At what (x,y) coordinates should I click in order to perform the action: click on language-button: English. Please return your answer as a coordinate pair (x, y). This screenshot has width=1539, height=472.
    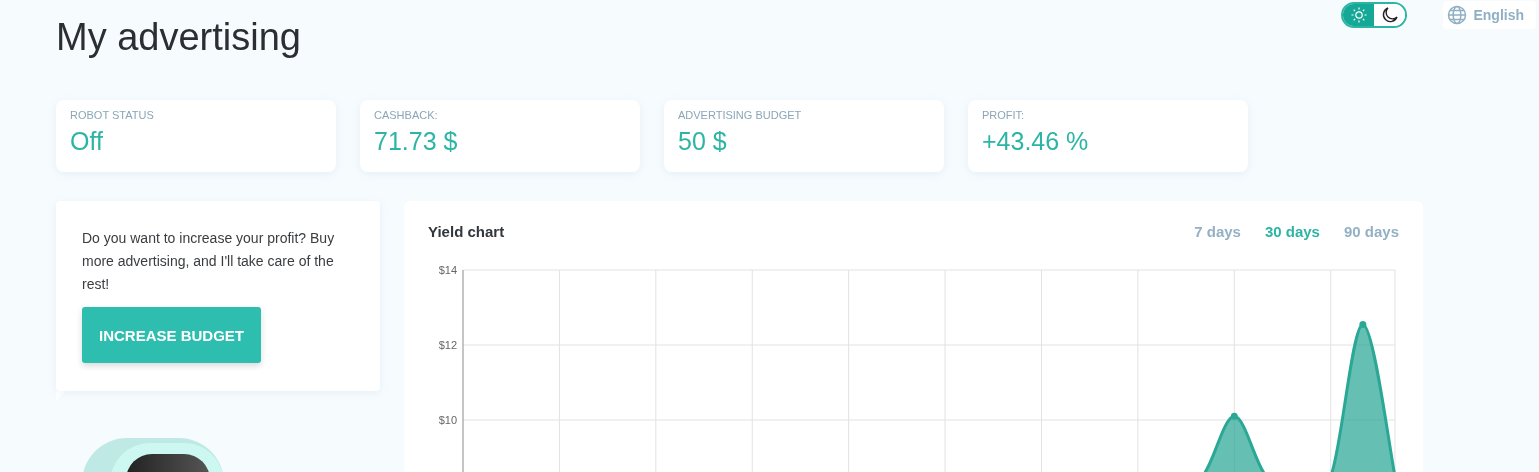
    Looking at the image, I should click on (1489, 15).